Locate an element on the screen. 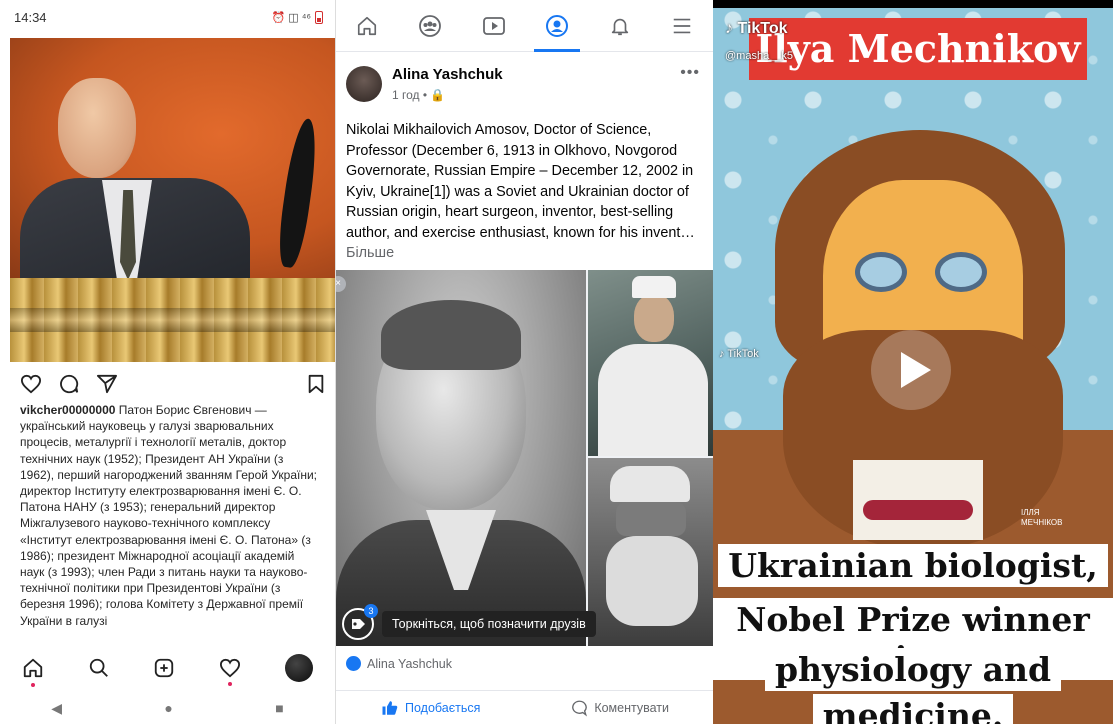  caption-line-3: physiology and is located at coordinates (913, 669).